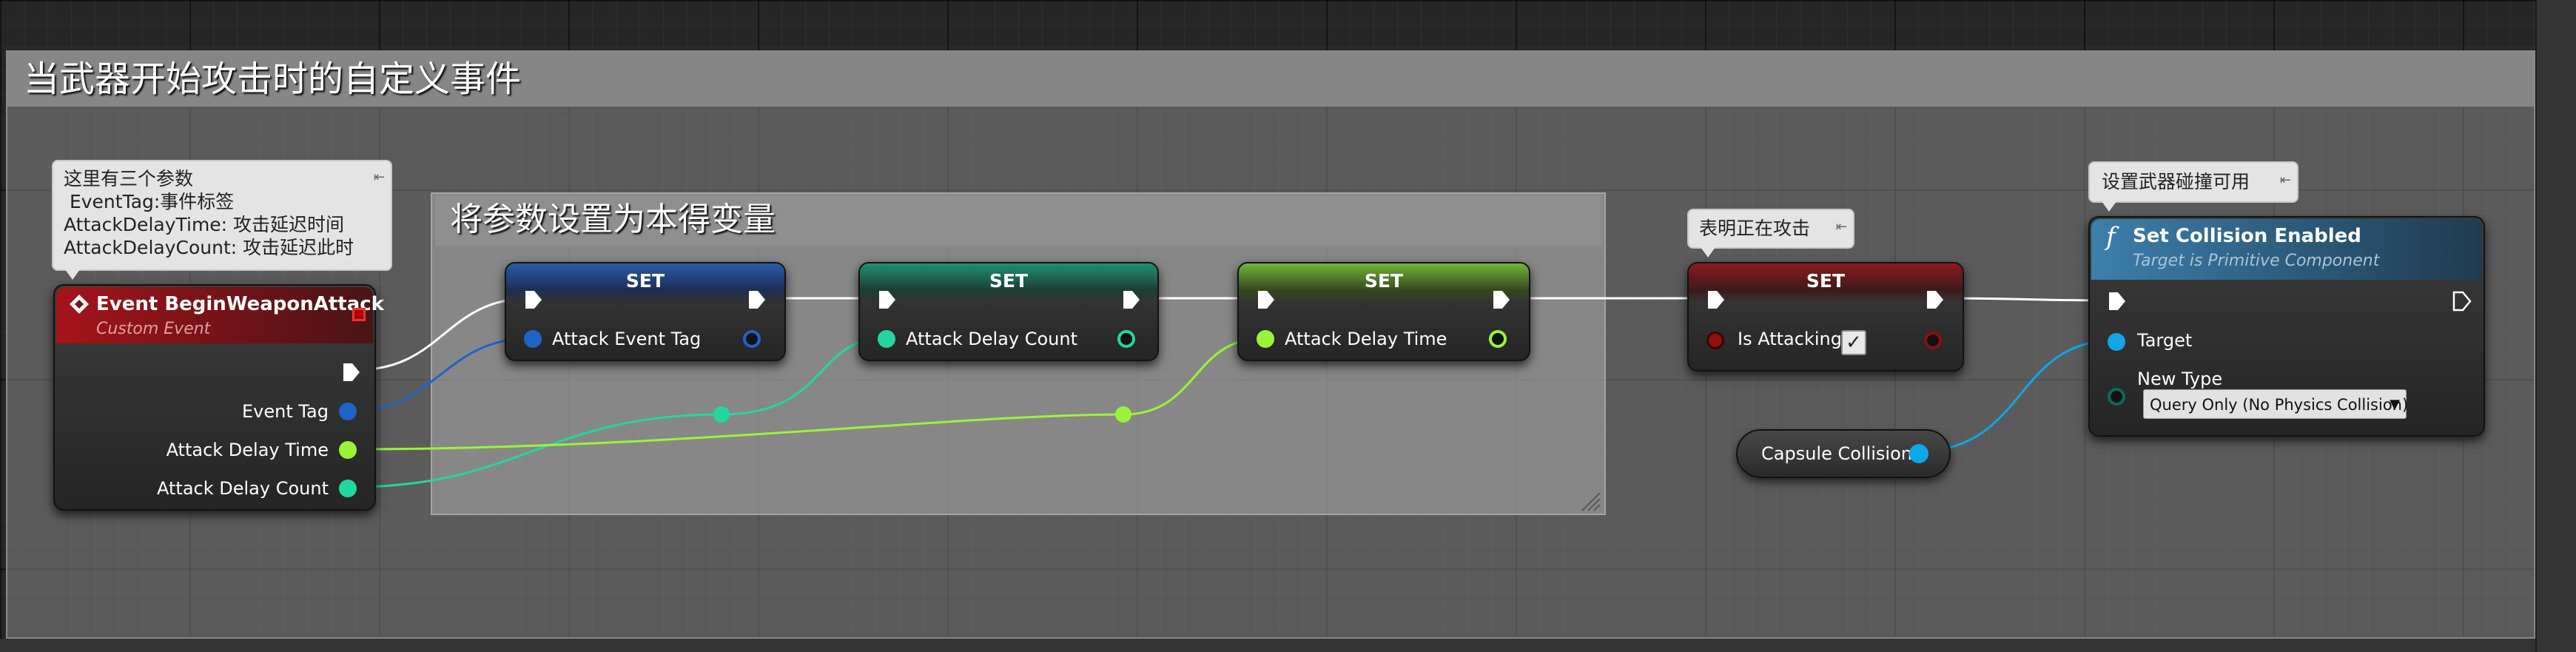 The image size is (2576, 652). What do you see at coordinates (1123, 414) in the screenshot?
I see `reroute-dot-time` at bounding box center [1123, 414].